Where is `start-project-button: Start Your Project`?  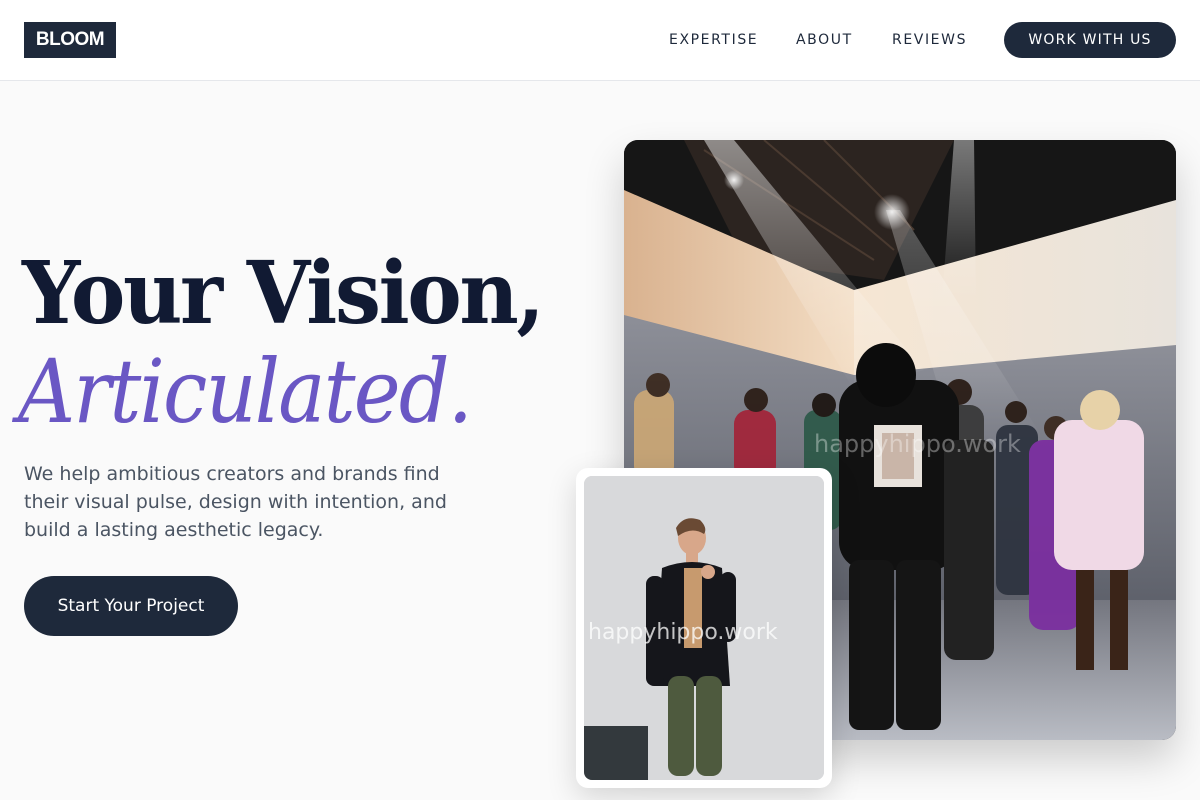 start-project-button: Start Your Project is located at coordinates (131, 606).